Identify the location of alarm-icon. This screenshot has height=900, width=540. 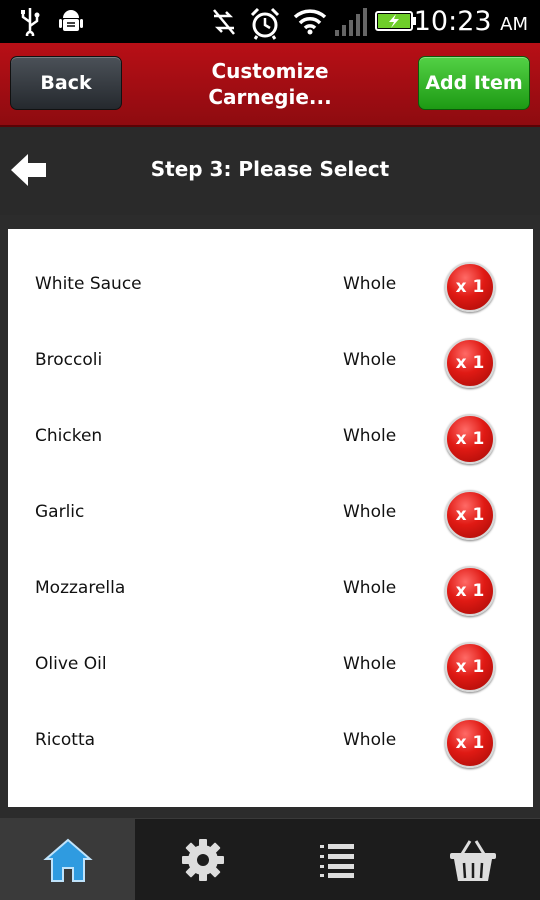
(265, 23).